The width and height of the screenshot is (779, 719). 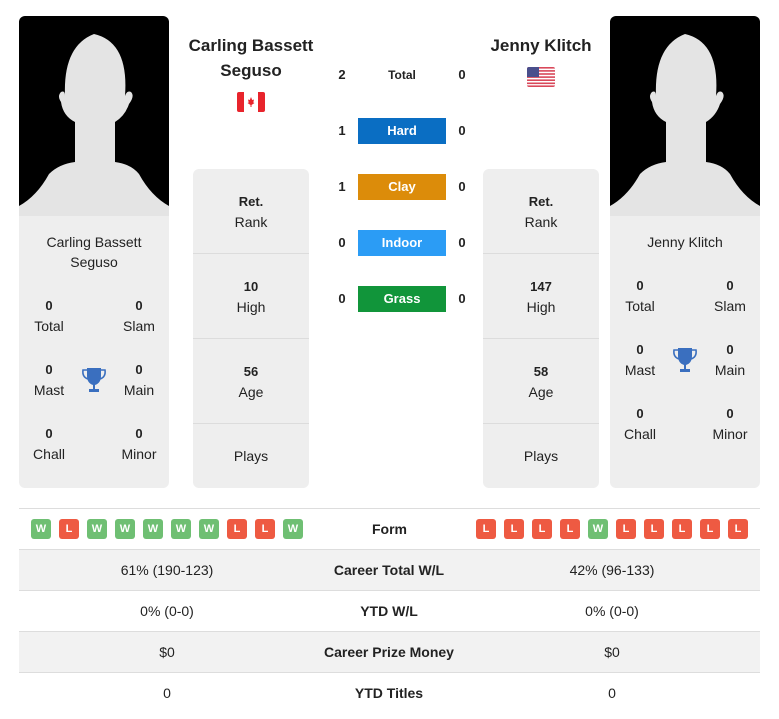 I want to click on player2-plays: Plays, so click(x=541, y=456).